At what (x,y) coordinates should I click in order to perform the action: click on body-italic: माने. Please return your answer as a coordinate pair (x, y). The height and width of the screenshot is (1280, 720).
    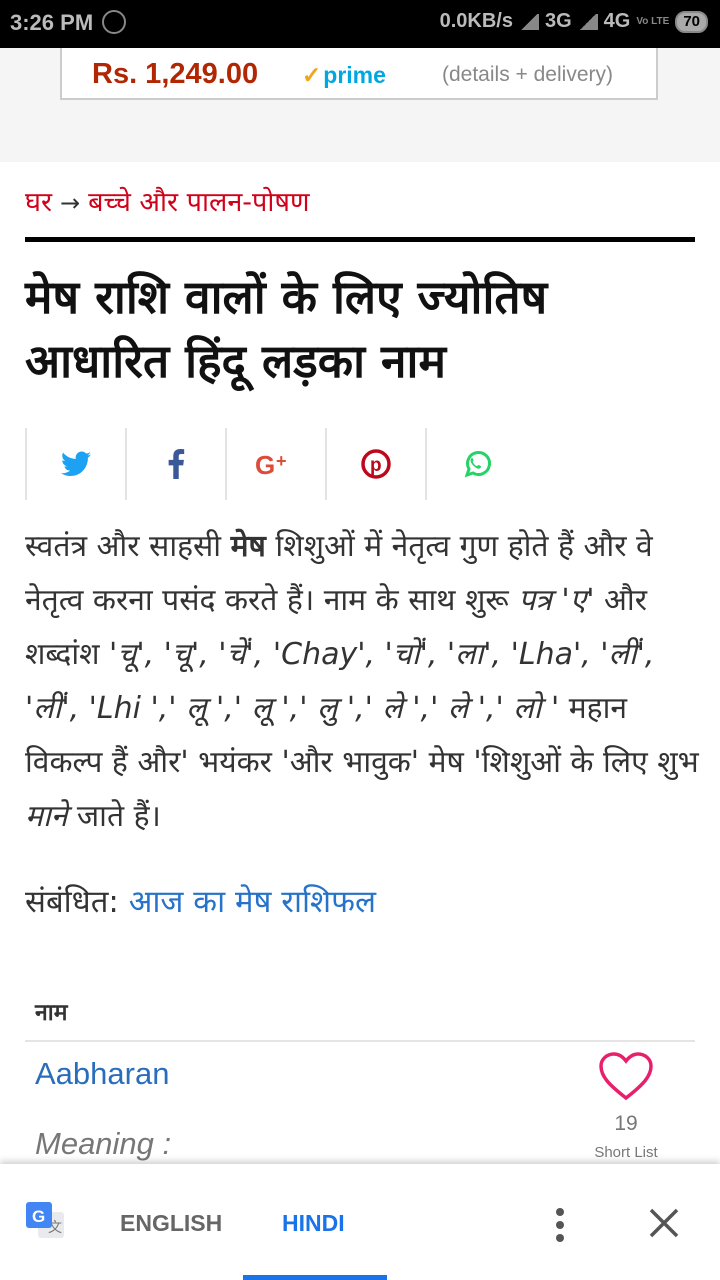
    Looking at the image, I should click on (46, 816).